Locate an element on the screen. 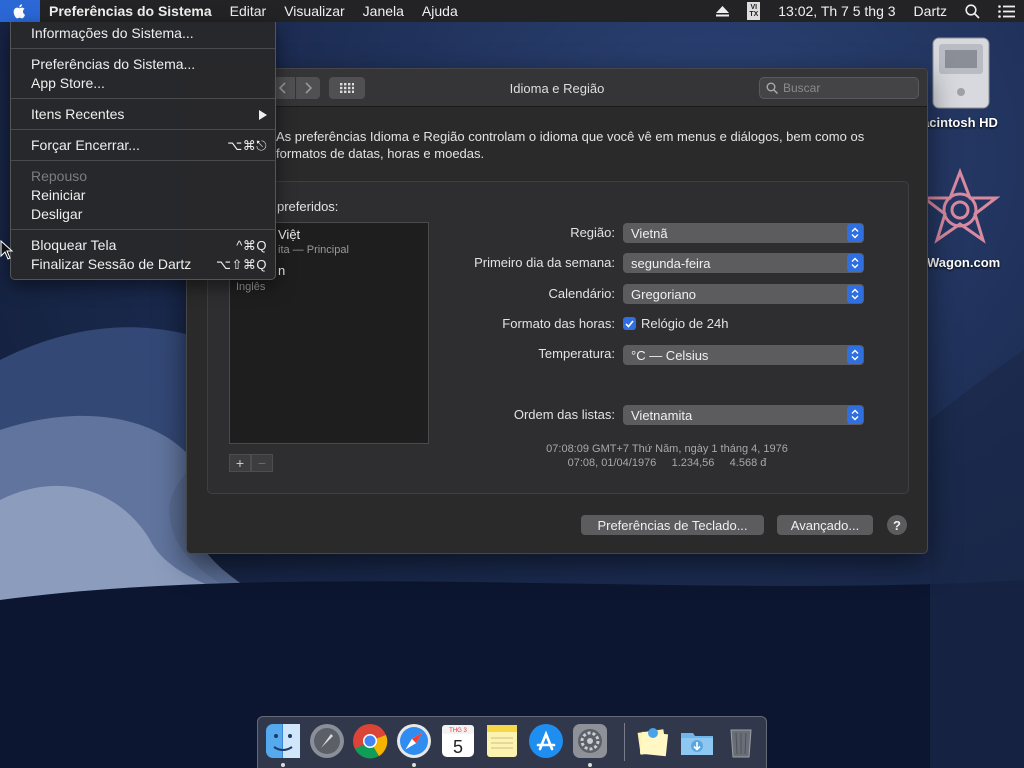  mouse-cursor-icon is located at coordinates (7, 251).